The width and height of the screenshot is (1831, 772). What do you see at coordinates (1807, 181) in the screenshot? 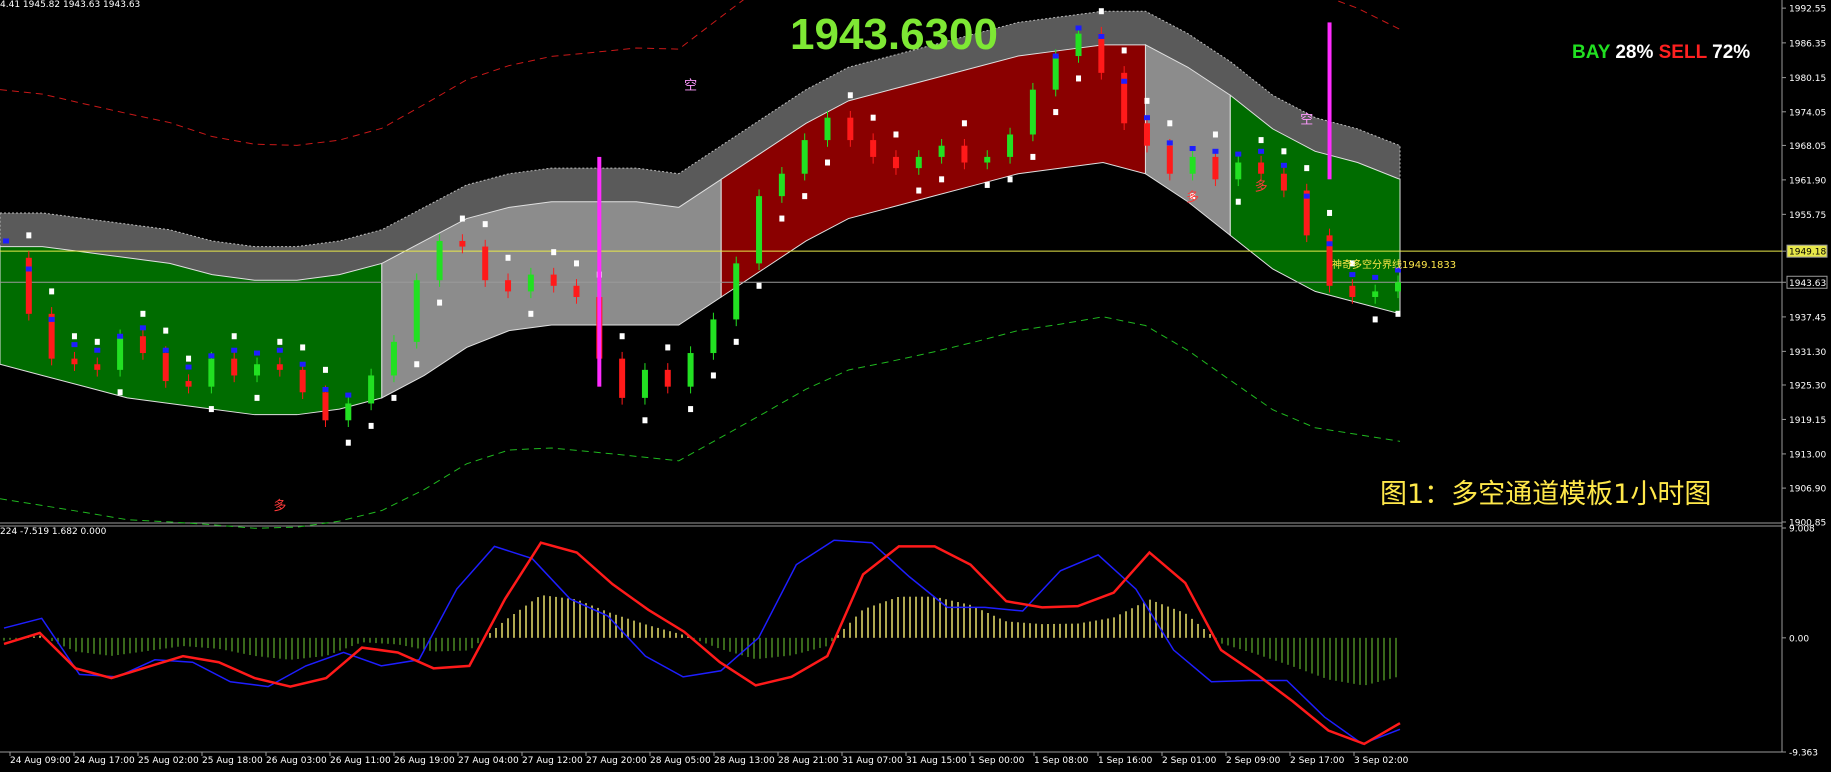
I see `y-tick-label: 1961.90` at bounding box center [1807, 181].